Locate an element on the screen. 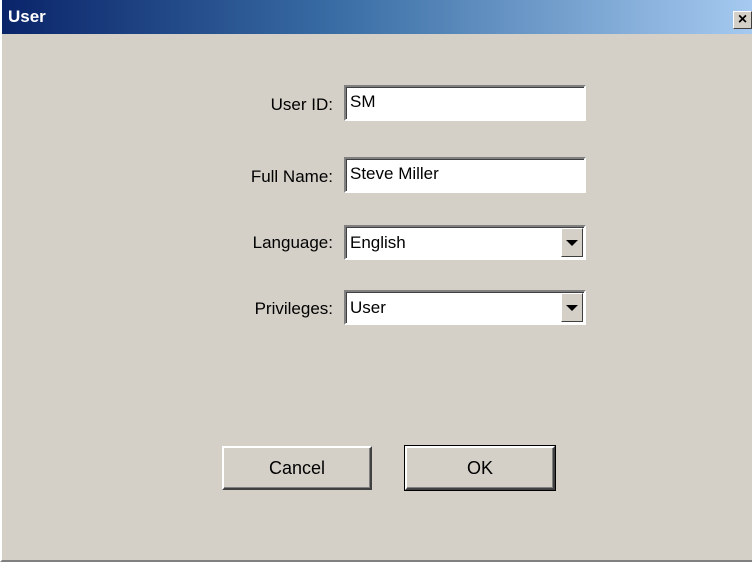 Image resolution: width=752 pixels, height=562 pixels. language-label: Language: is located at coordinates (292, 242).